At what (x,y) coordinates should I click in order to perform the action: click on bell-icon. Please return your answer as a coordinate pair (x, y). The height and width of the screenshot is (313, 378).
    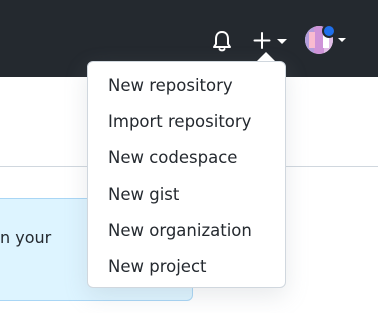
    Looking at the image, I should click on (222, 41).